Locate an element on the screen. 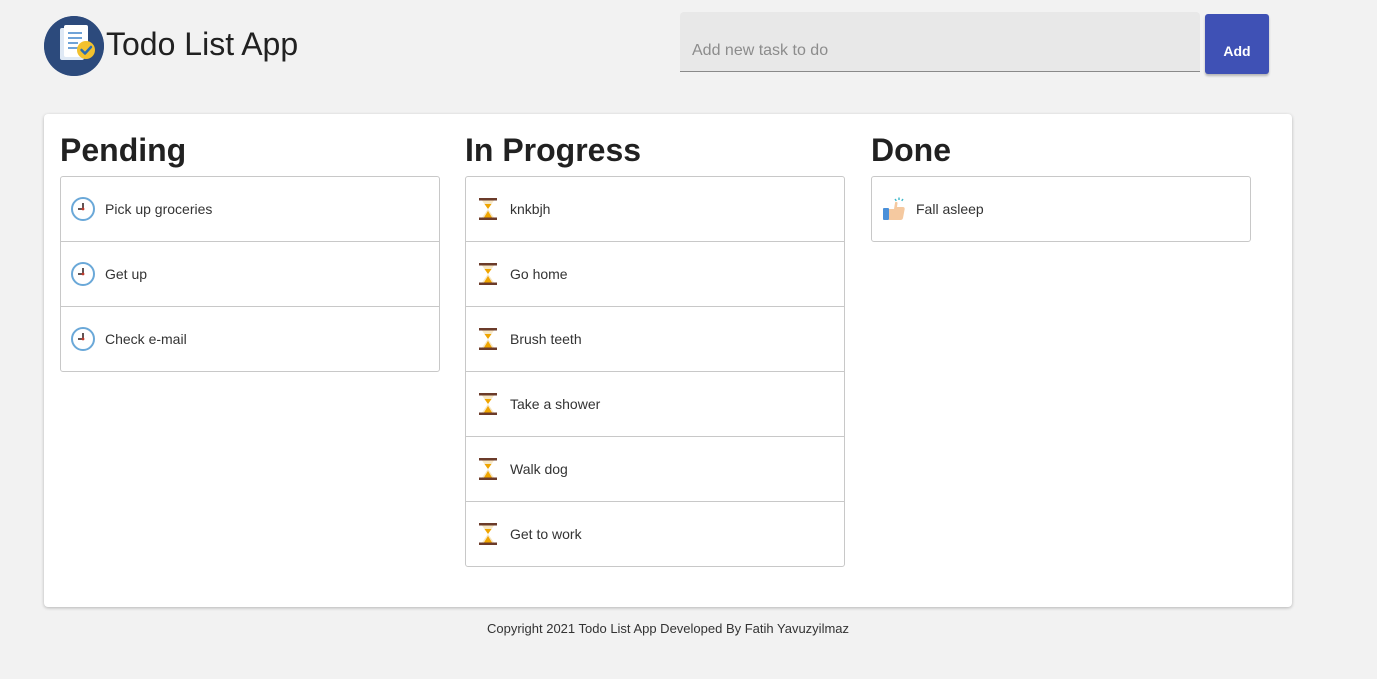 This screenshot has width=1377, height=679. header: Todo List App Add is located at coordinates (688, 50).